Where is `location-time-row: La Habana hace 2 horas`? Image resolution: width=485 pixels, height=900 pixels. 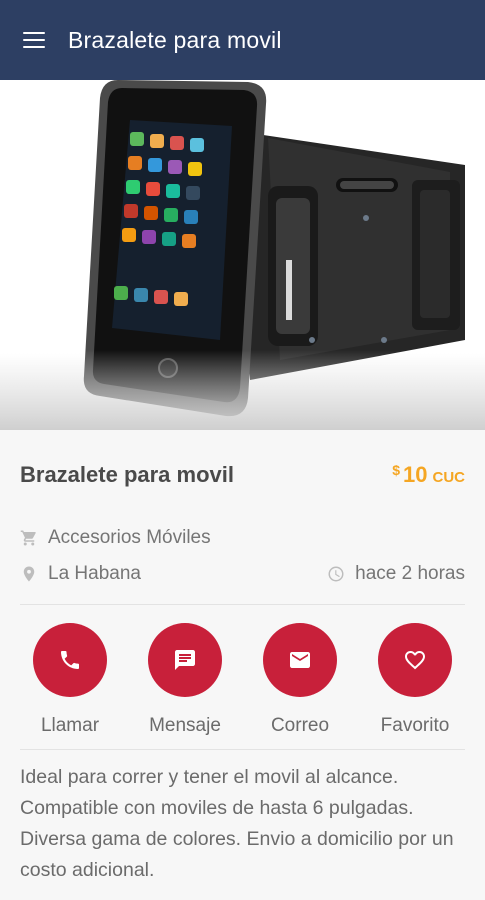 location-time-row: La Habana hace 2 horas is located at coordinates (242, 574).